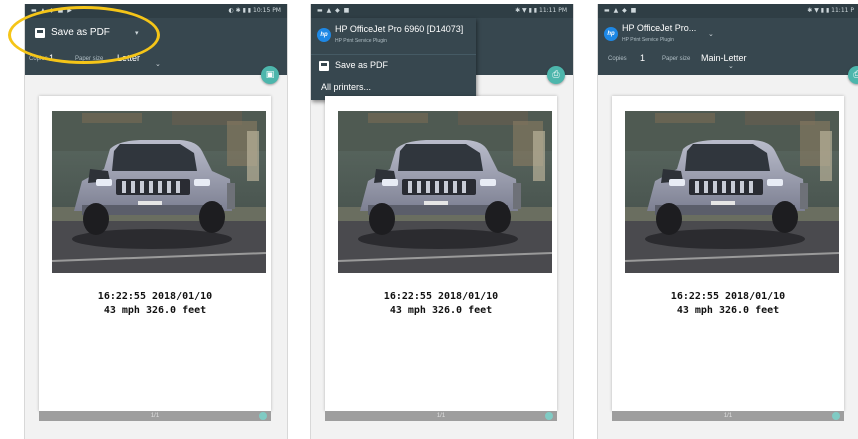 This screenshot has width=858, height=439. Describe the element at coordinates (362, 65) in the screenshot. I see `save-as-pdf-label: Save as PDF` at that location.